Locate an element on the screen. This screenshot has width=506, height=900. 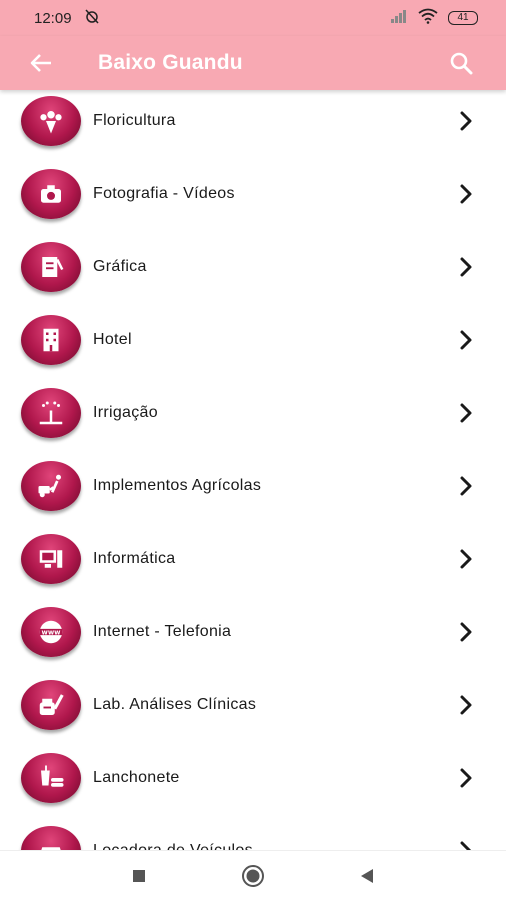
status-bar: 12:09 41 is located at coordinates (253, 18).